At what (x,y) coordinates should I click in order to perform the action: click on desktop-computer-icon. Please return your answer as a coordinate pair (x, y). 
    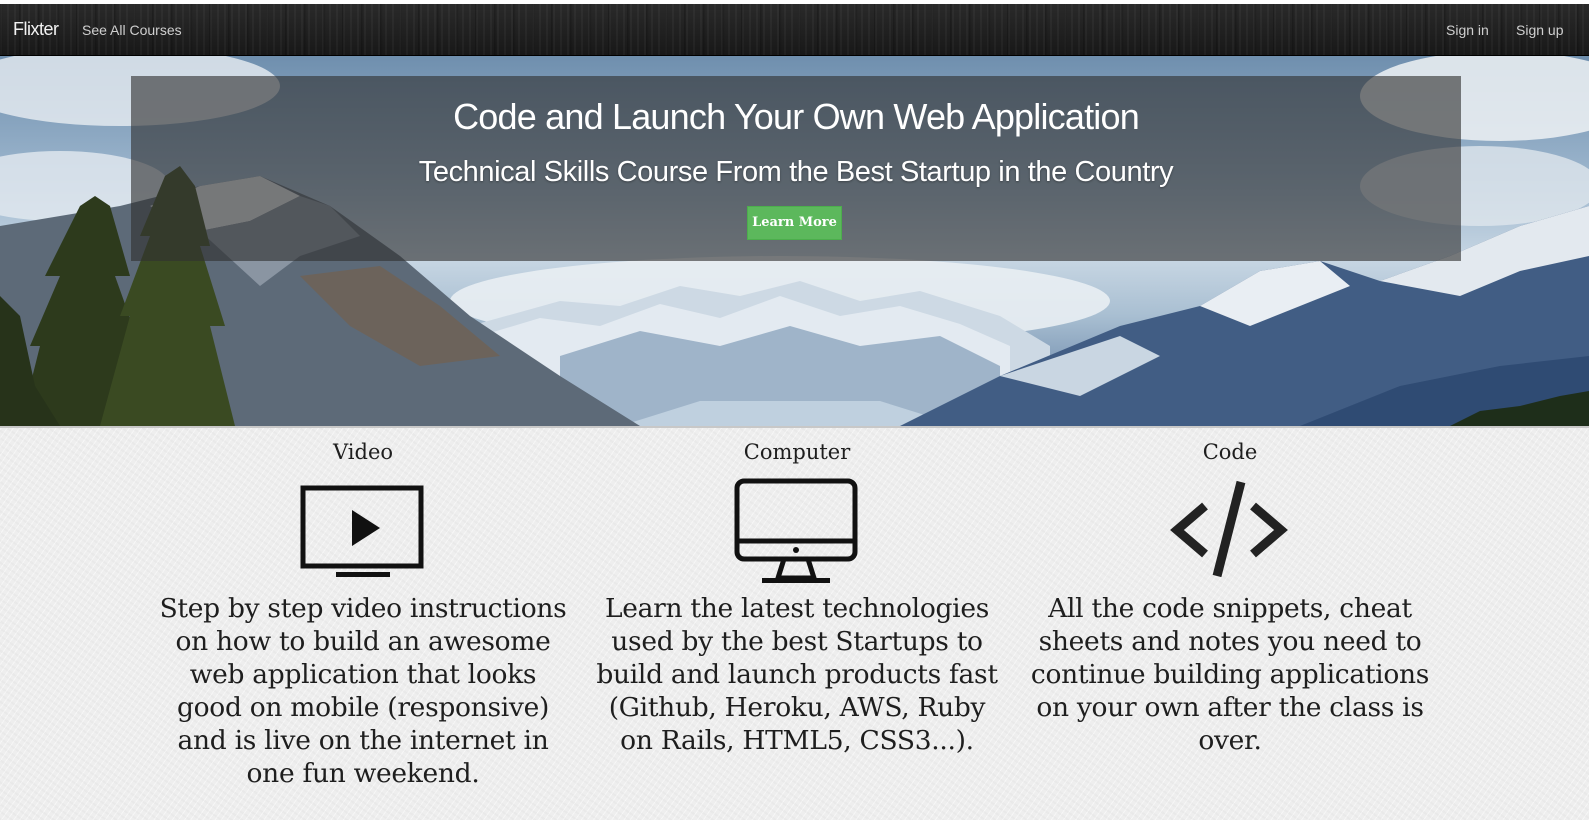
    Looking at the image, I should click on (796, 530).